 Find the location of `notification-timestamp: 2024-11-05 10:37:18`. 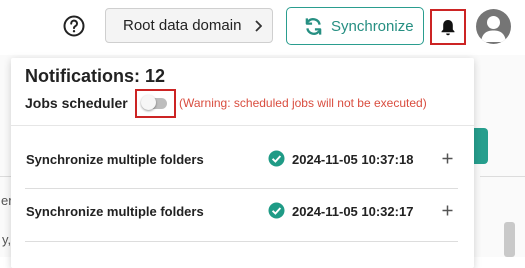

notification-timestamp: 2024-11-05 10:37:18 is located at coordinates (353, 159).